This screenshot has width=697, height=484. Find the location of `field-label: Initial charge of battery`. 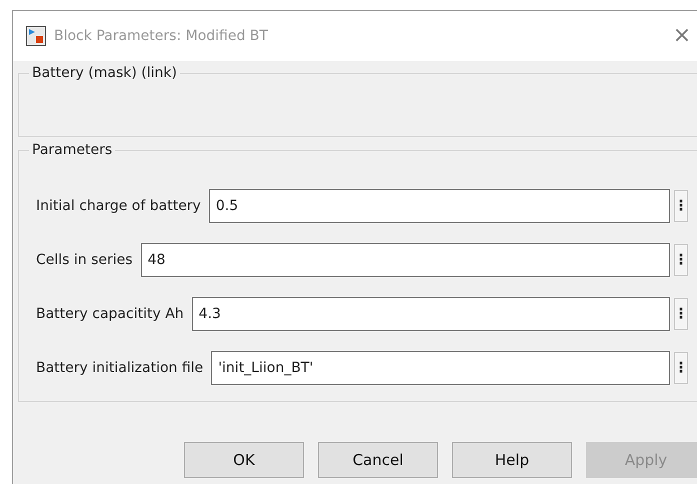

field-label: Initial charge of battery is located at coordinates (118, 206).